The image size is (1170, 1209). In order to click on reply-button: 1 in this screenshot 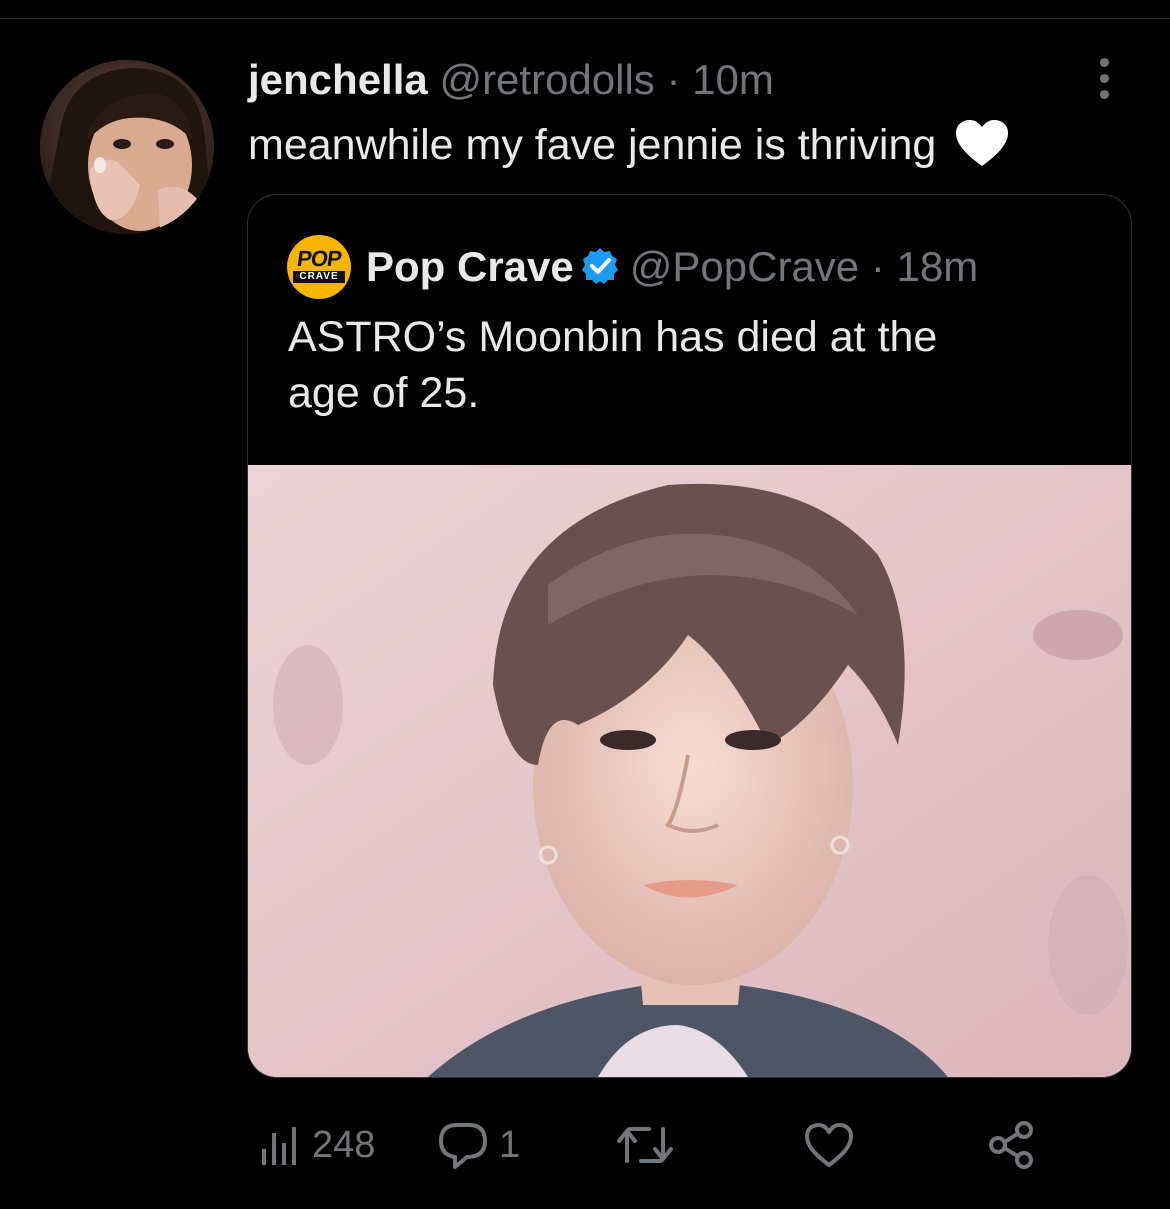, I will do `click(478, 1145)`.